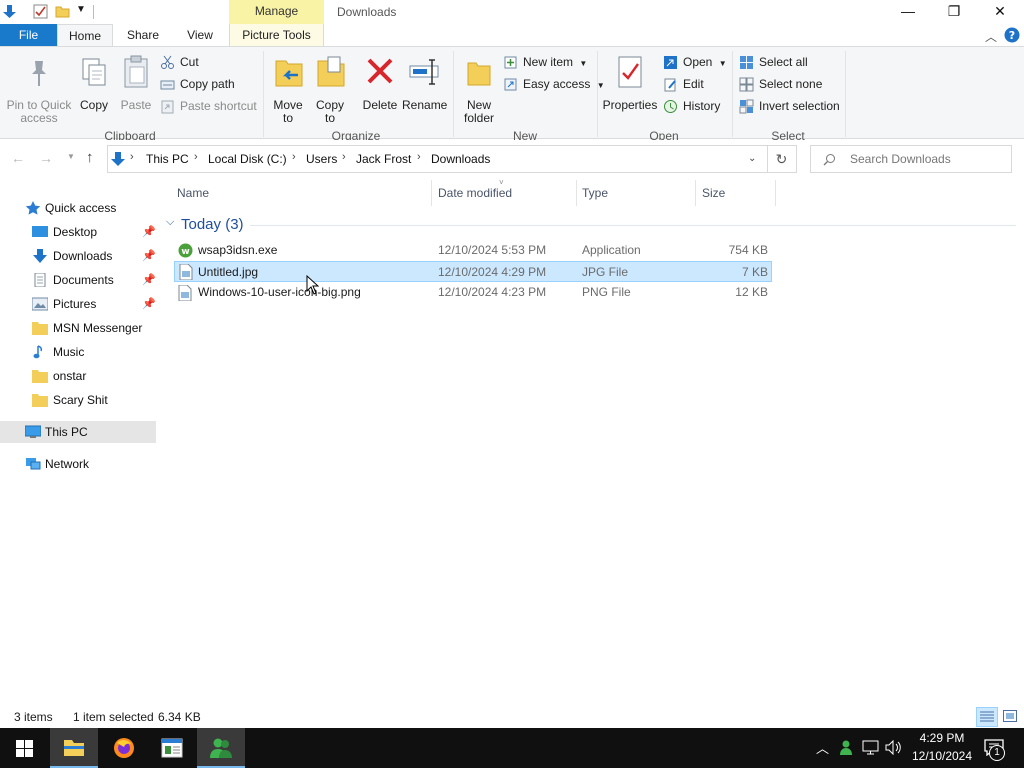 The height and width of the screenshot is (768, 1024). I want to click on downloads-arrow-icon, so click(9, 11).